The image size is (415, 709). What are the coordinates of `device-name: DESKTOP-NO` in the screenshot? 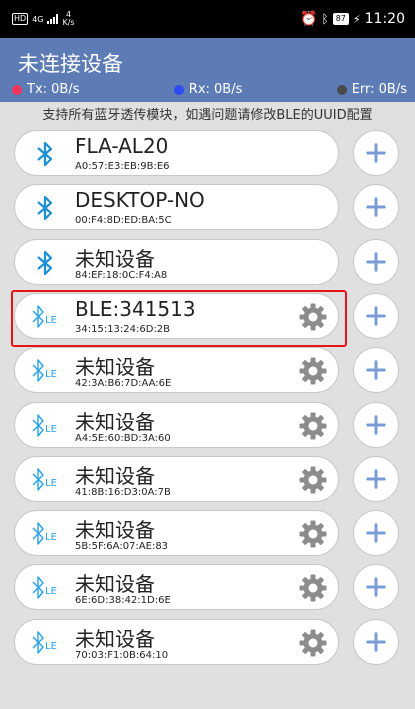 It's located at (140, 200).